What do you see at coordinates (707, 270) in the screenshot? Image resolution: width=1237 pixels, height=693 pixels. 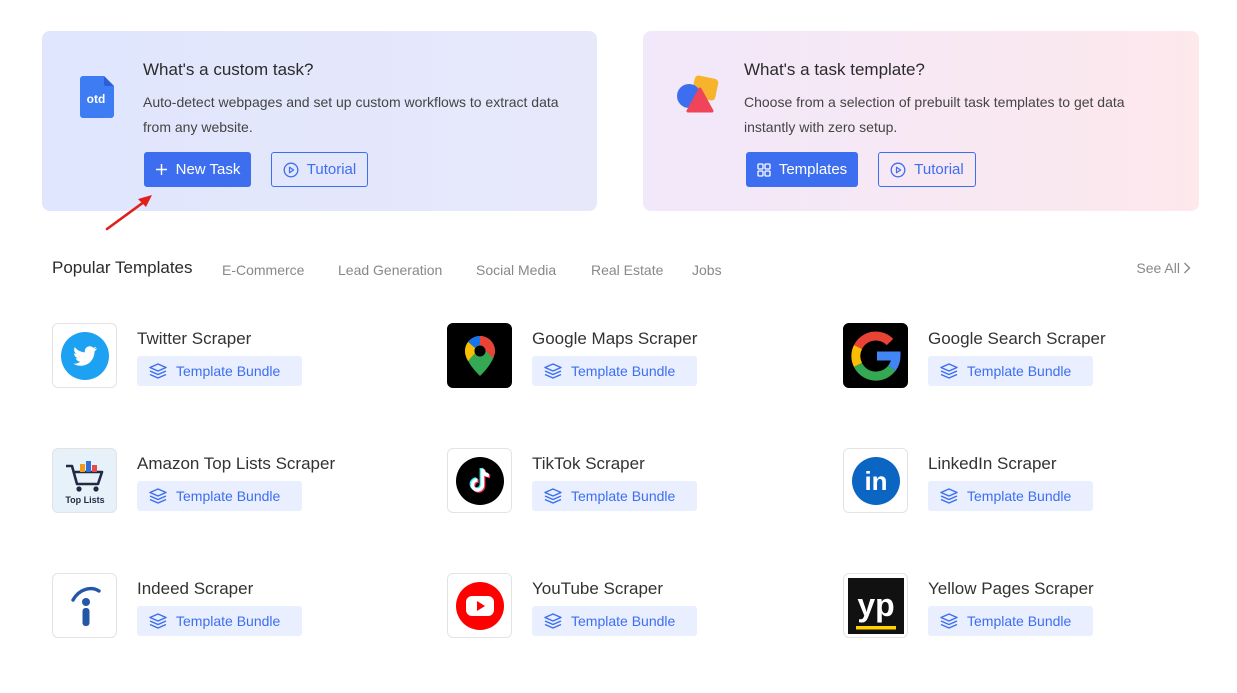 I see `tab-jobs: Jobs` at bounding box center [707, 270].